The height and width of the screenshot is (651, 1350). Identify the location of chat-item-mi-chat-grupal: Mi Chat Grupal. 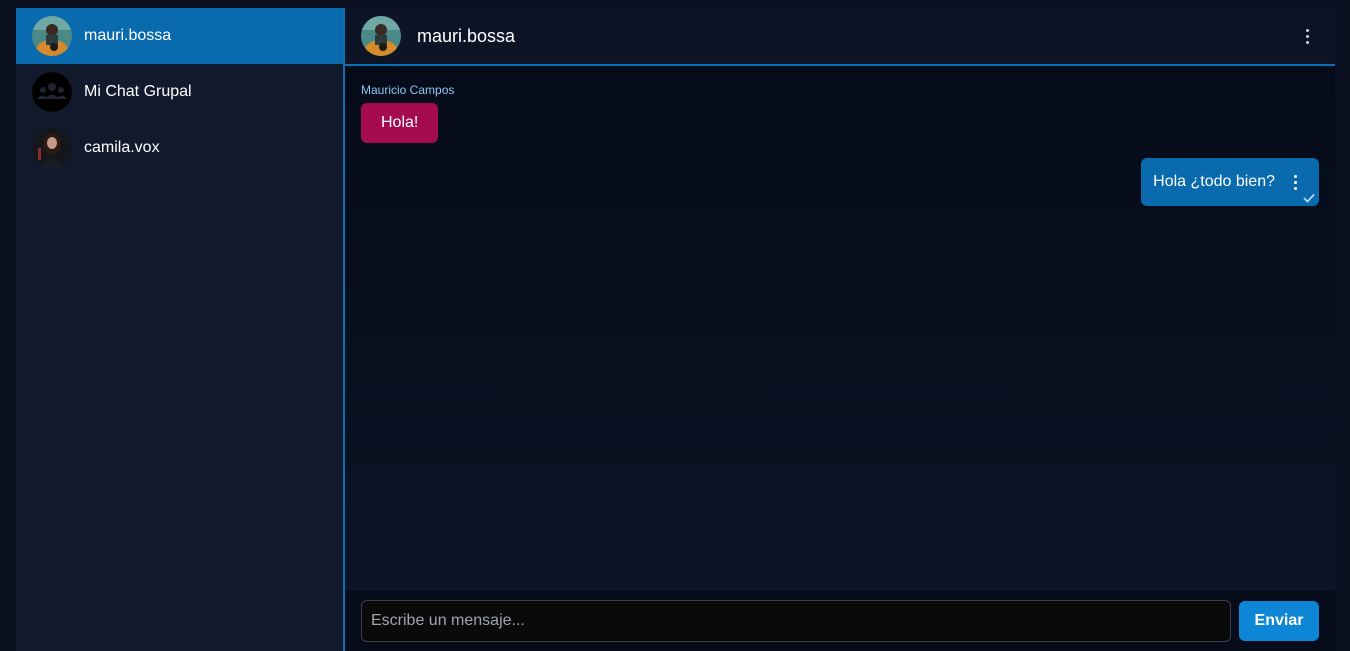
(179, 92).